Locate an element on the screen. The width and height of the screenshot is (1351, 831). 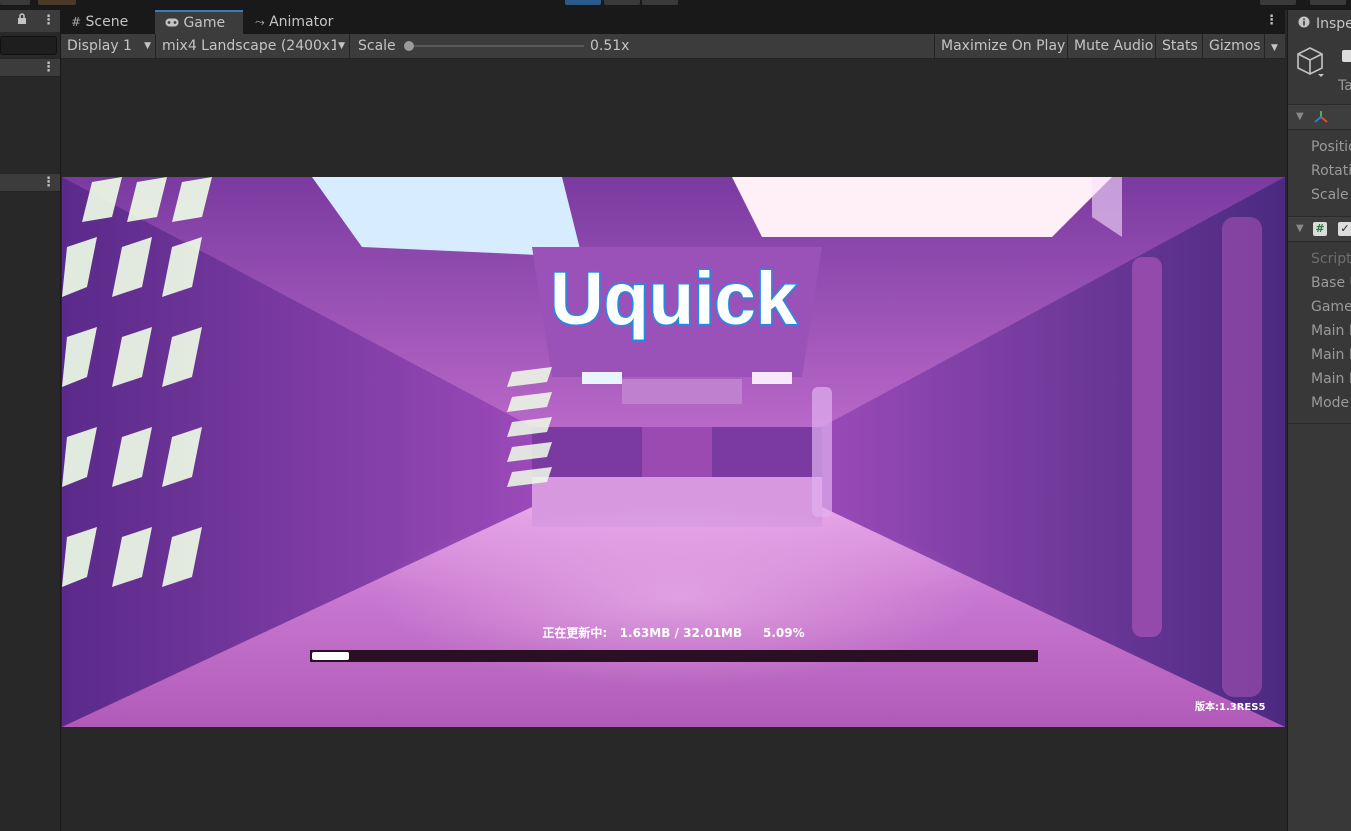
checkbox-icon: ✓ is located at coordinates (1344, 229).